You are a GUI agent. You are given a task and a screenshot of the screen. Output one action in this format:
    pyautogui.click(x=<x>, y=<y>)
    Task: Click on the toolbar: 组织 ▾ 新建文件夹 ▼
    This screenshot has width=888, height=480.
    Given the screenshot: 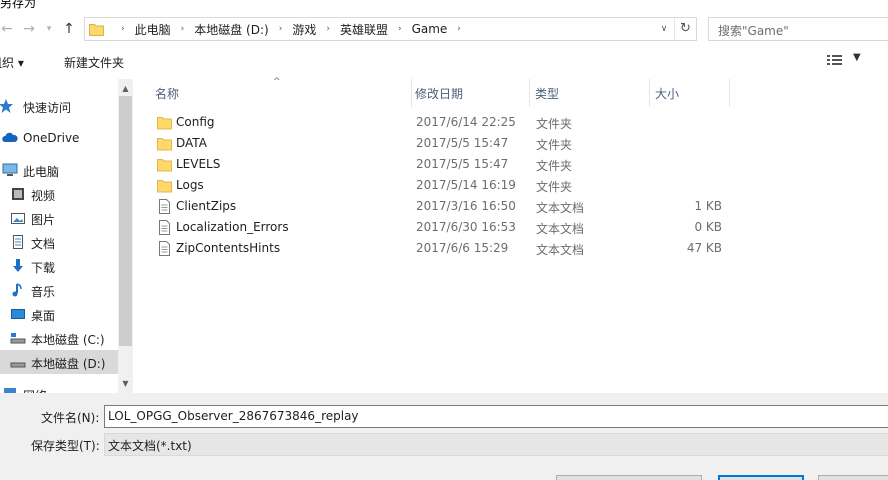 What is the action you would take?
    pyautogui.click(x=444, y=62)
    